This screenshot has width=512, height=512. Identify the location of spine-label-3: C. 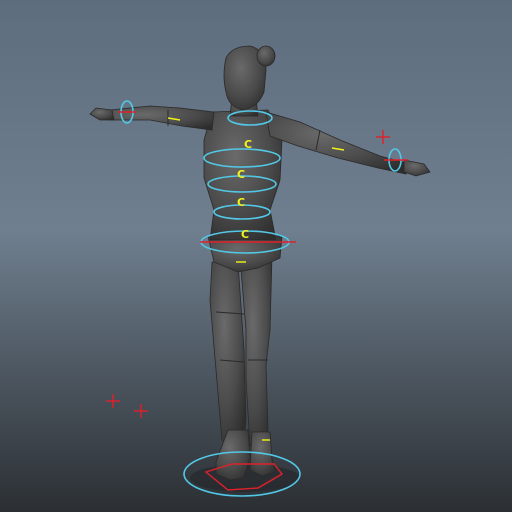
(241, 202).